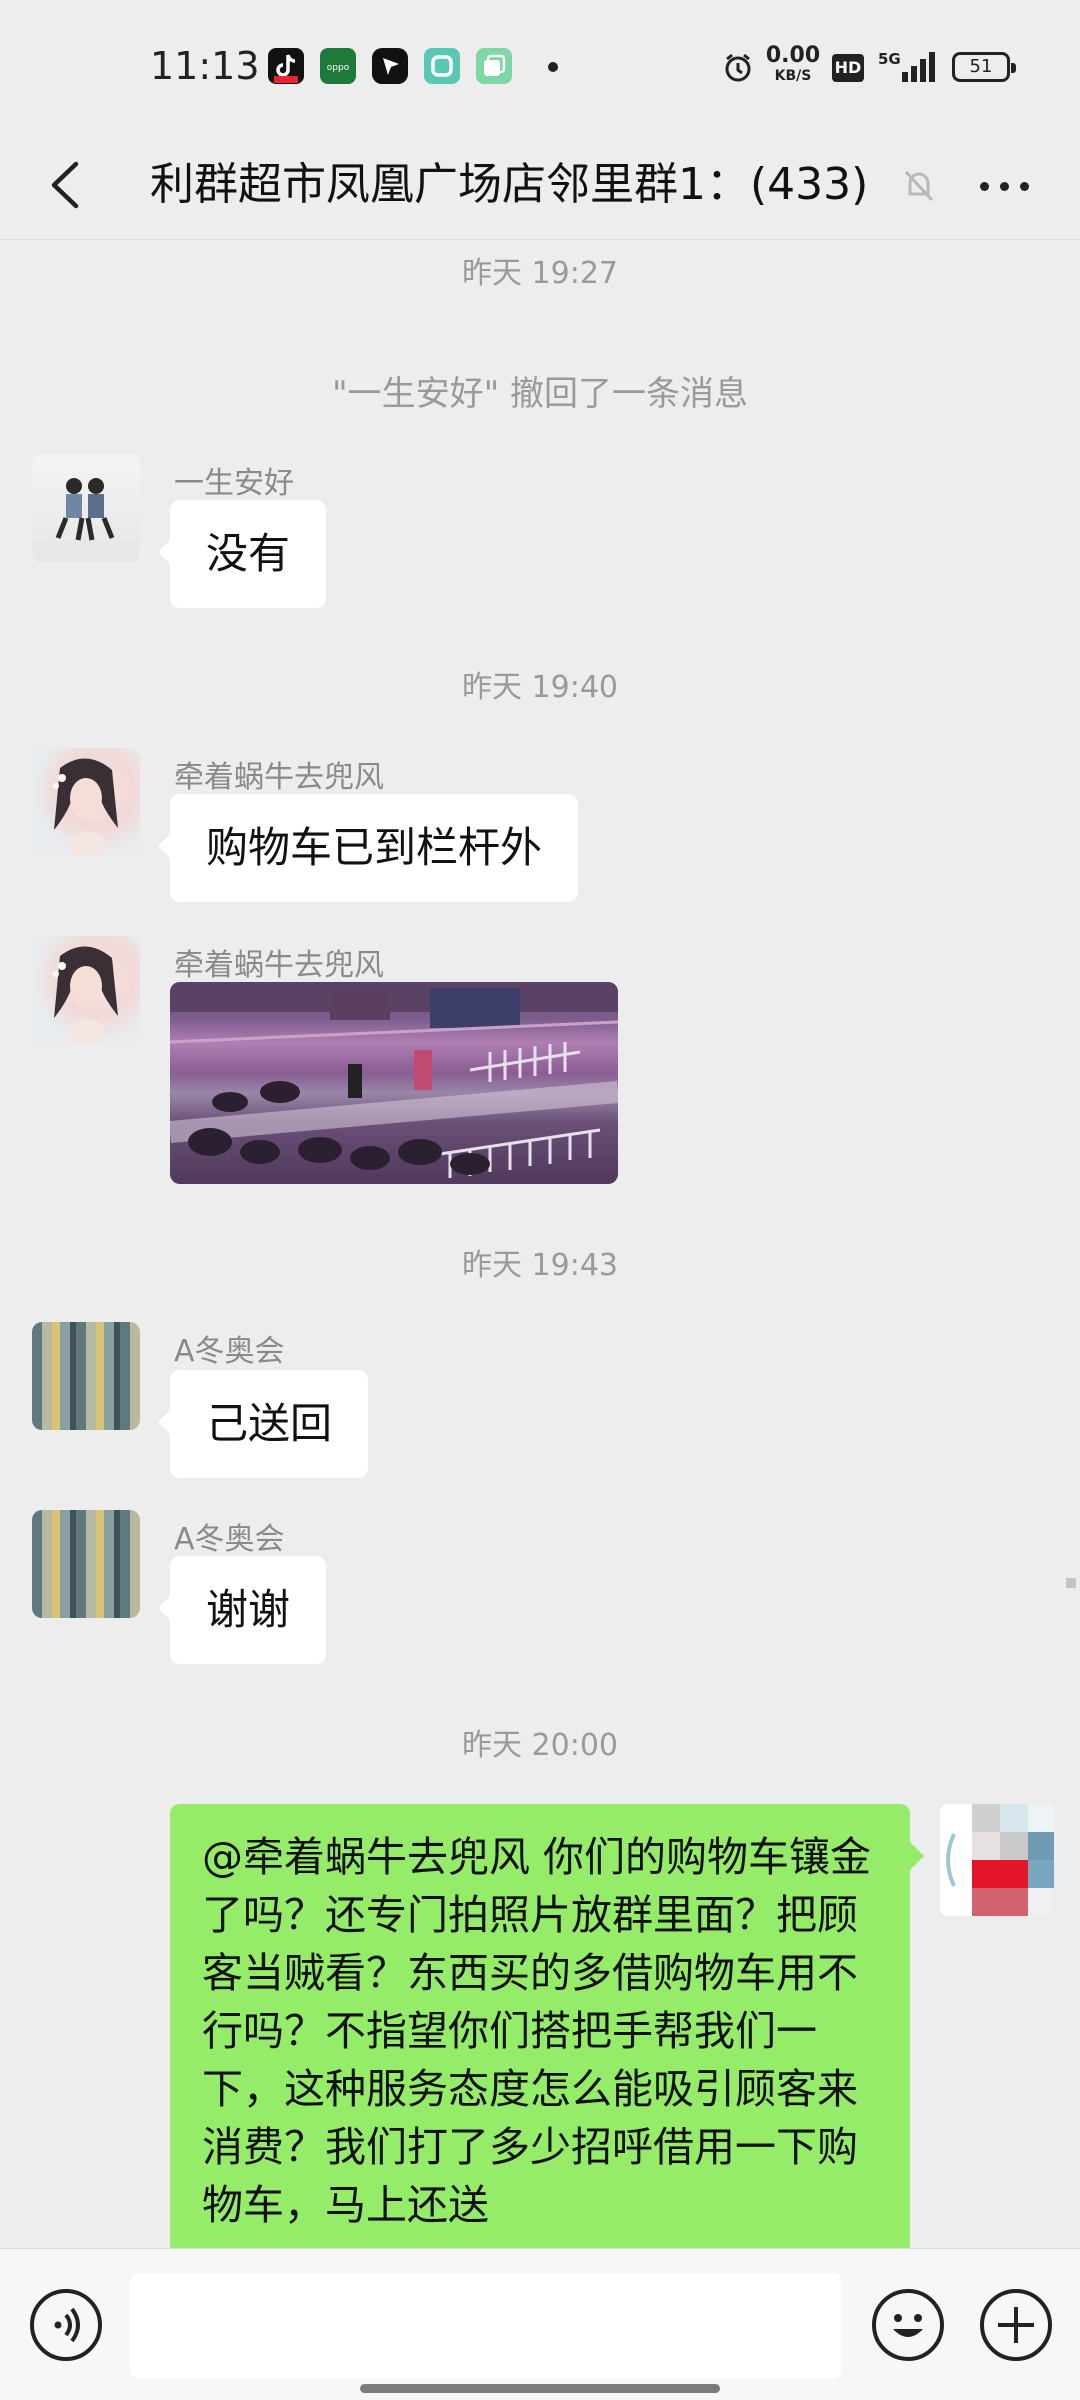  What do you see at coordinates (540, 65) in the screenshot?
I see `status-bar: 11:13 oppo 0.00 KB/S HD 5G 51` at bounding box center [540, 65].